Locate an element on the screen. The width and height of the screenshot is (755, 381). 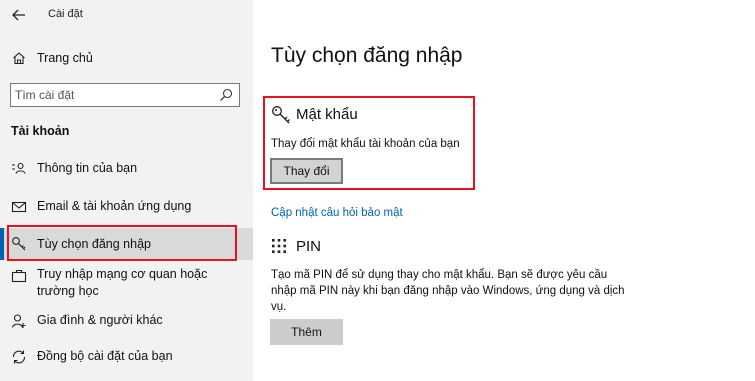
sidebar-item-your-info: Thông tin của bạn is located at coordinates (126, 169).